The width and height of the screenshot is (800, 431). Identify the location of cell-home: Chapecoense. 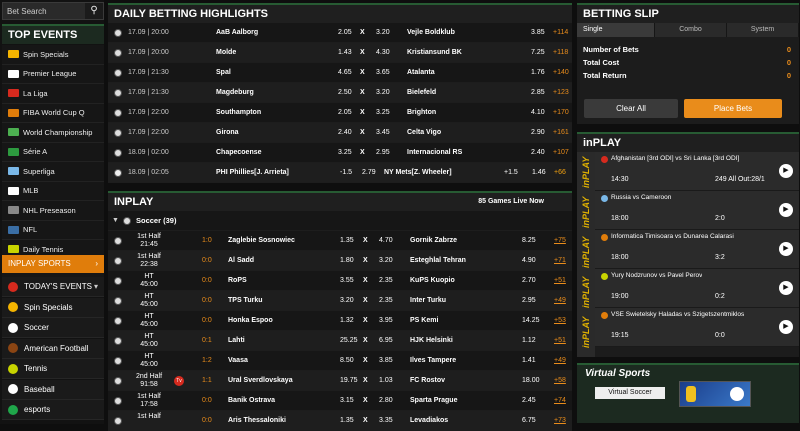
(239, 152).